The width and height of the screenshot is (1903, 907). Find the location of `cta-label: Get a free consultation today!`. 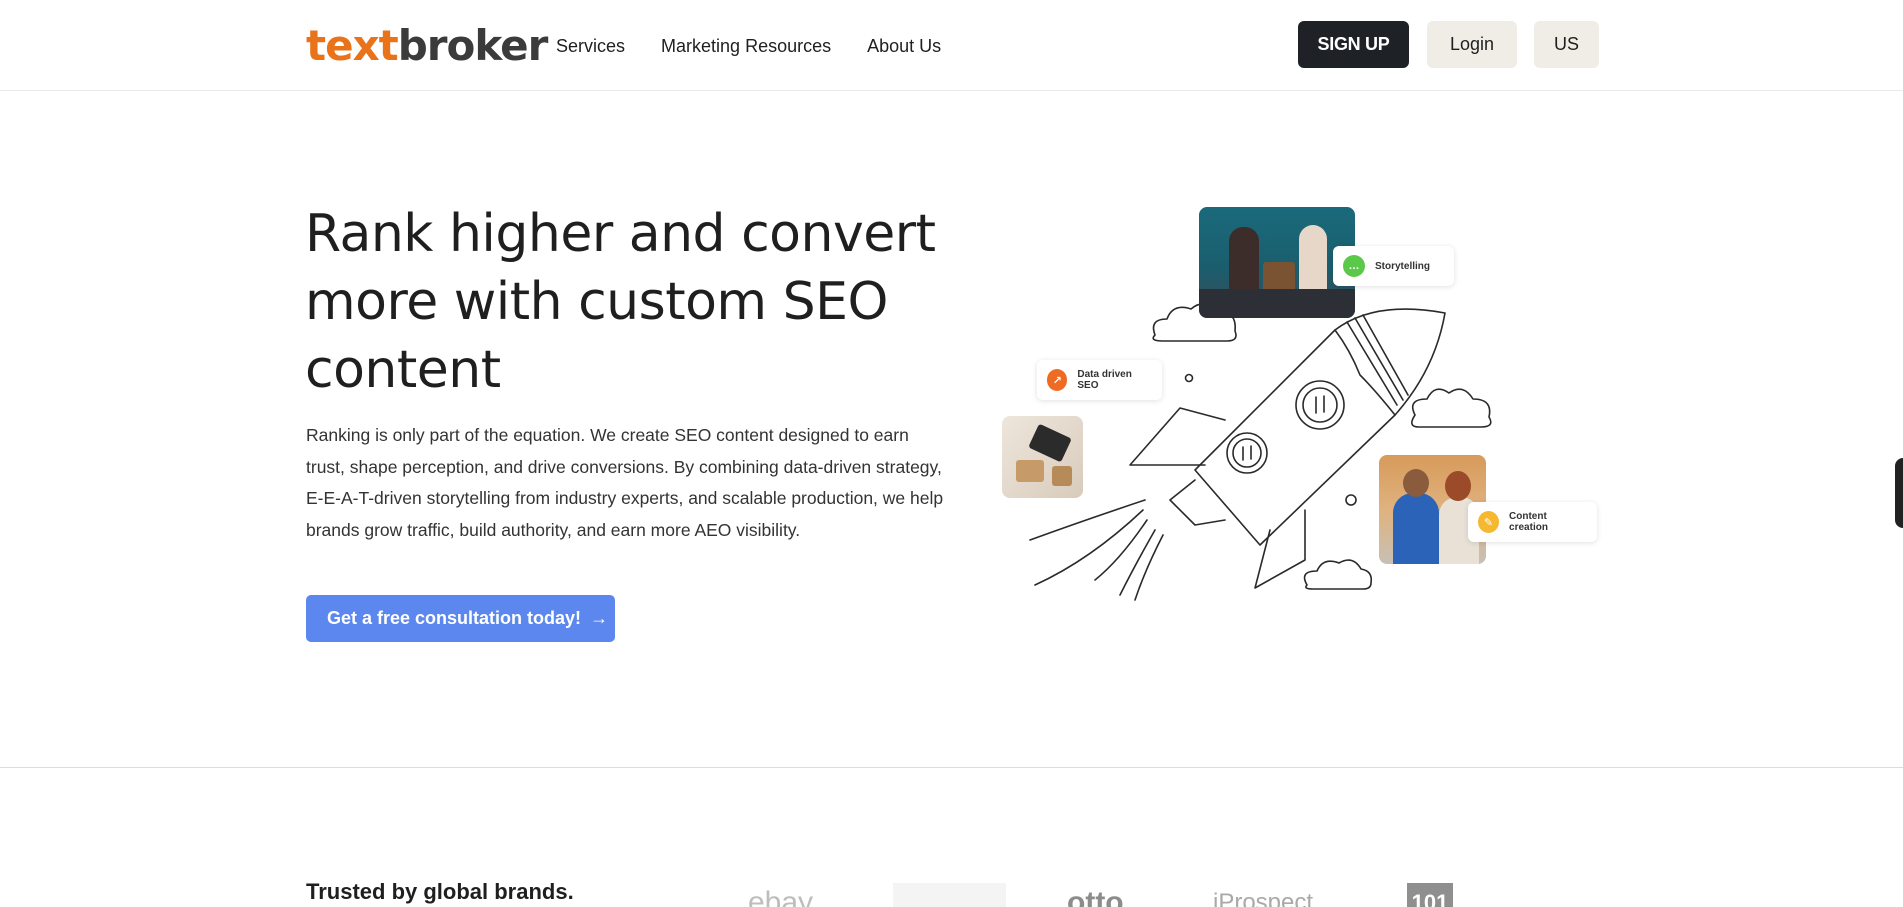

cta-label: Get a free consultation today! is located at coordinates (454, 618).